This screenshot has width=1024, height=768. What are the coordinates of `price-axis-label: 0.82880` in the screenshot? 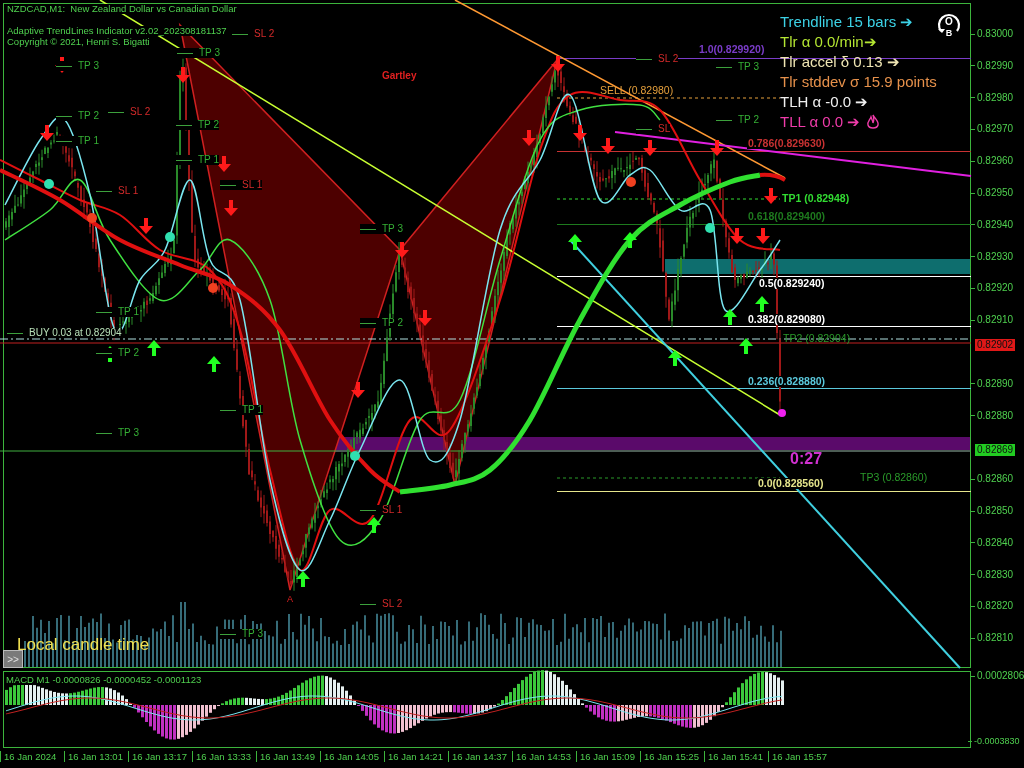 It's located at (992, 415).